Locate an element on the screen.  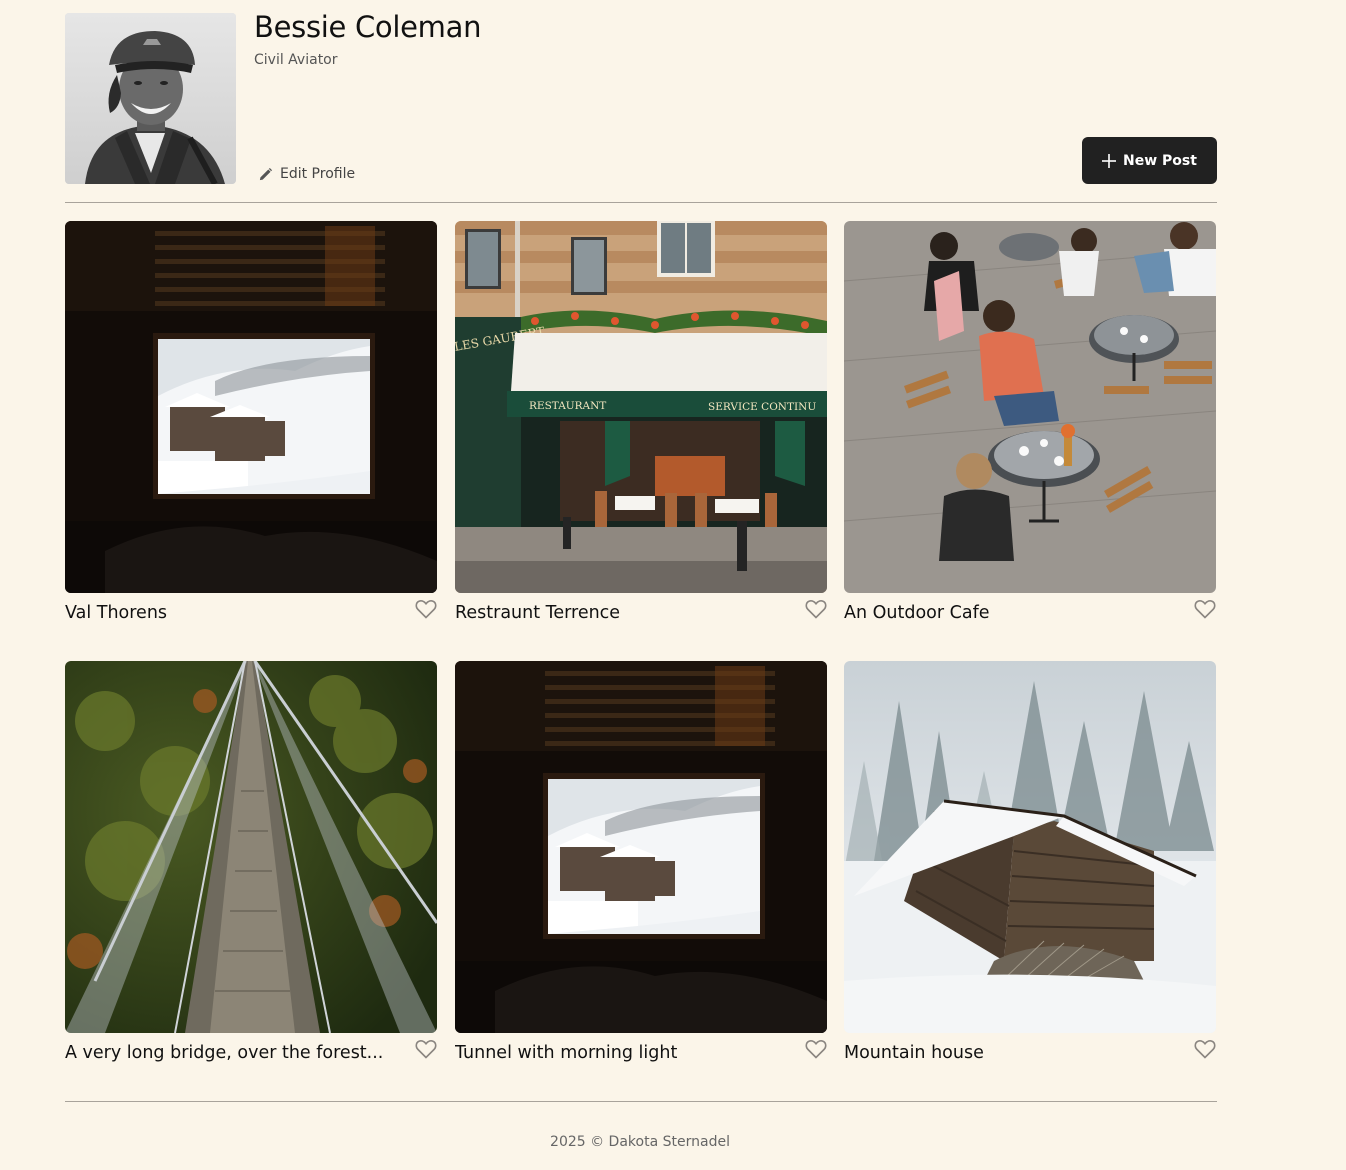
new-post-label: New Post is located at coordinates (1160, 160).